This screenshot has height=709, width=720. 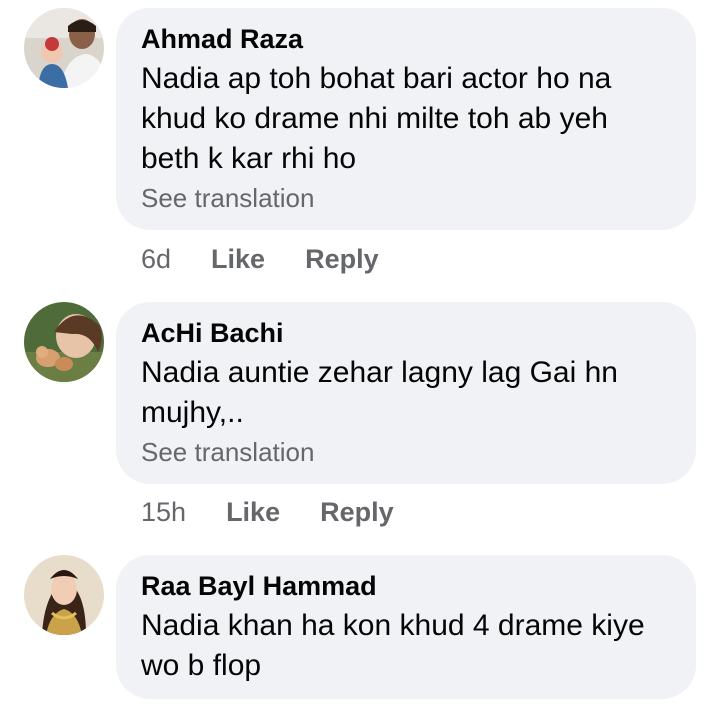 What do you see at coordinates (405, 586) in the screenshot?
I see `comment-author: Raa Bayl Hammad` at bounding box center [405, 586].